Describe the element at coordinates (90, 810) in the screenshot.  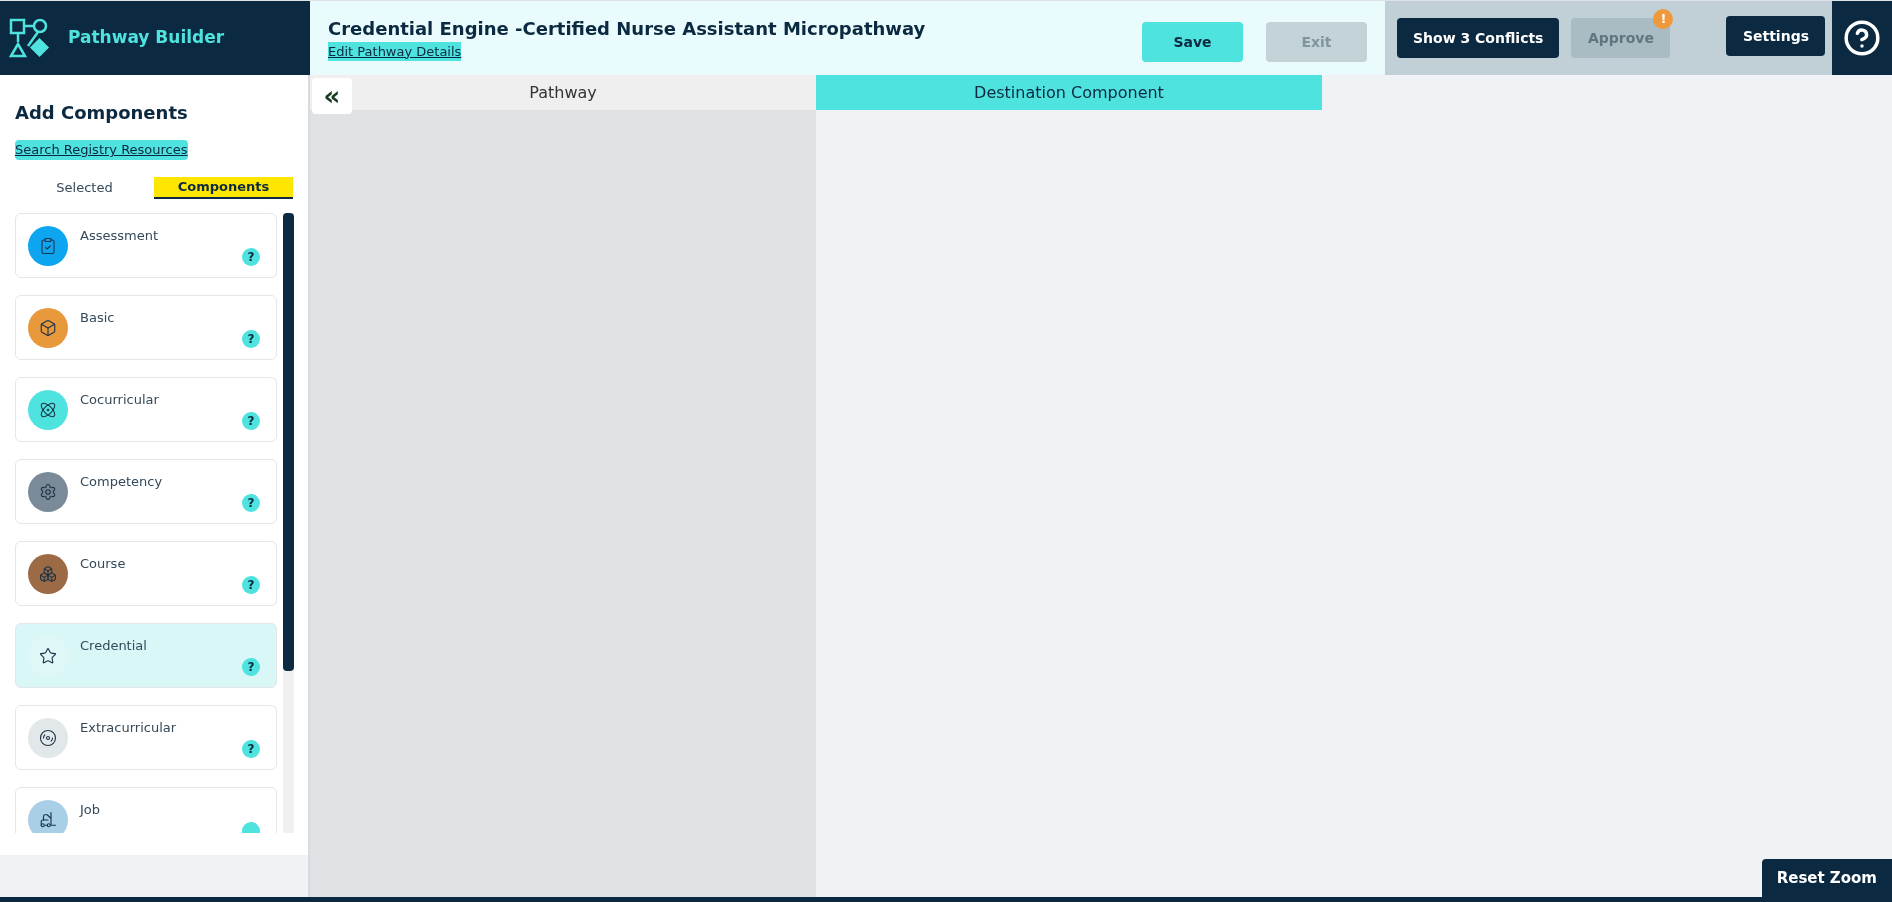
I see `component-label: Job` at that location.